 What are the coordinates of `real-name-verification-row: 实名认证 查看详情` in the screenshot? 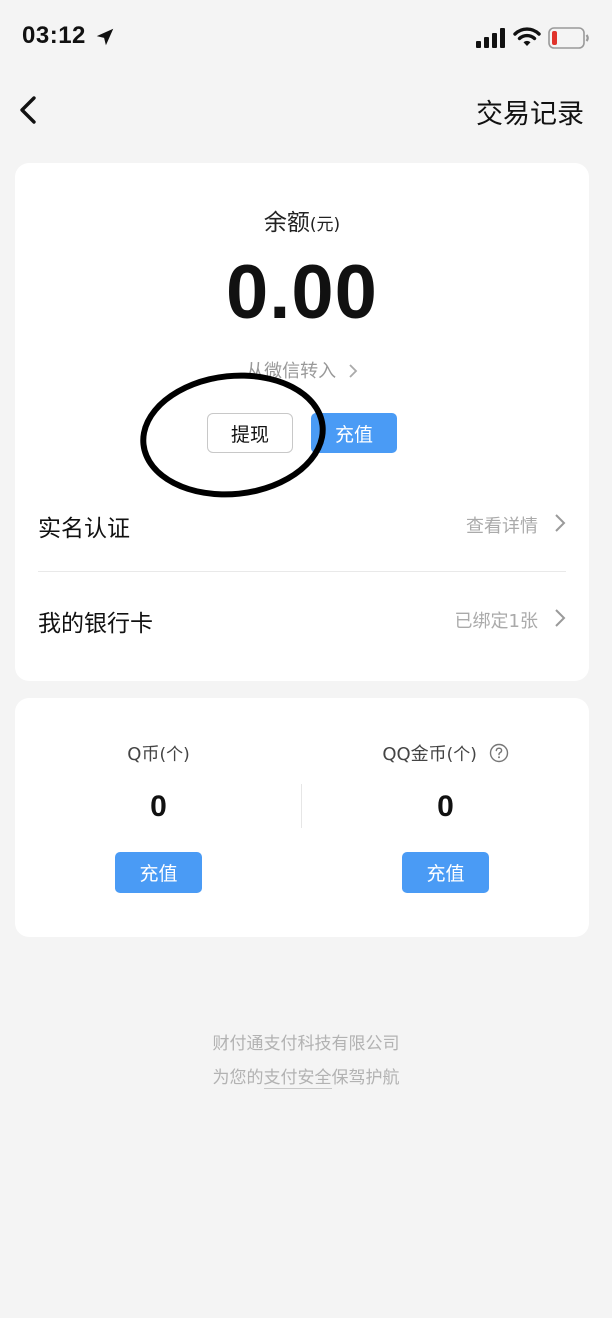 It's located at (302, 524).